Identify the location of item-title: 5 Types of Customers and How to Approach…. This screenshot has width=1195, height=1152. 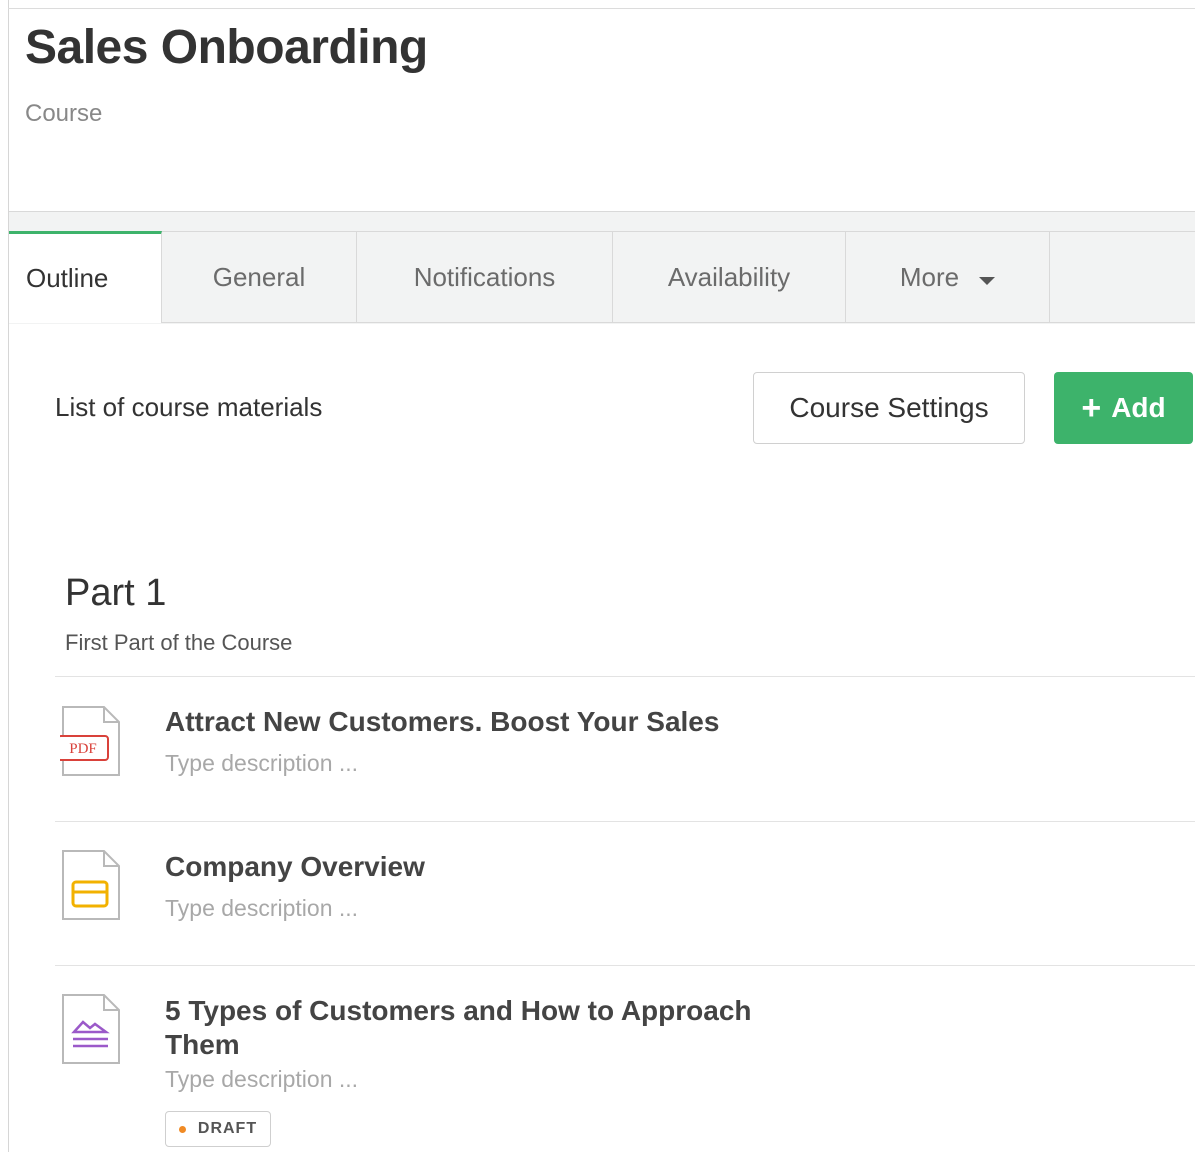
(465, 1028).